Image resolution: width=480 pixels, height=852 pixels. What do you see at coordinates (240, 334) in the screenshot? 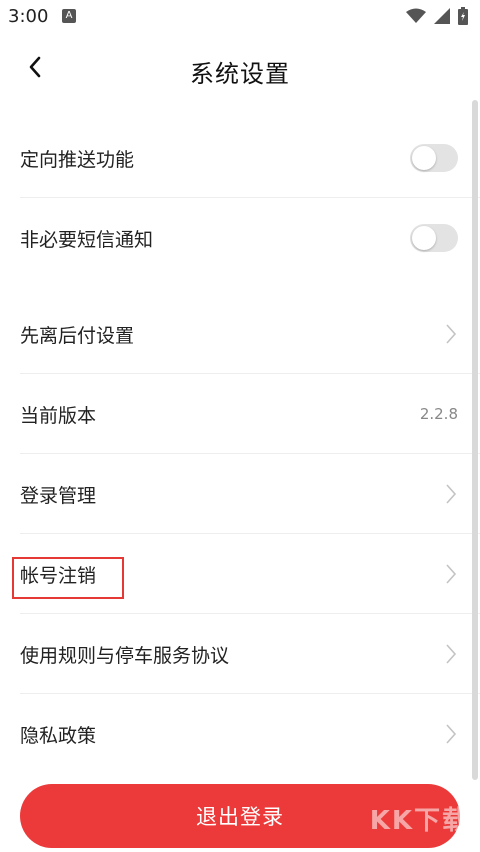
I see `pay-later-row: 先离后付设置` at bounding box center [240, 334].